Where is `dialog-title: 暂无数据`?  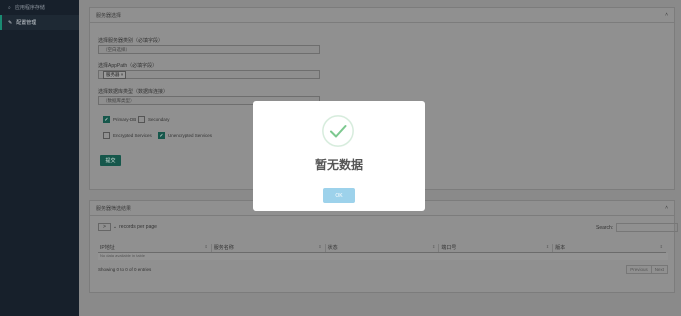 dialog-title: 暂无数据 is located at coordinates (338, 165).